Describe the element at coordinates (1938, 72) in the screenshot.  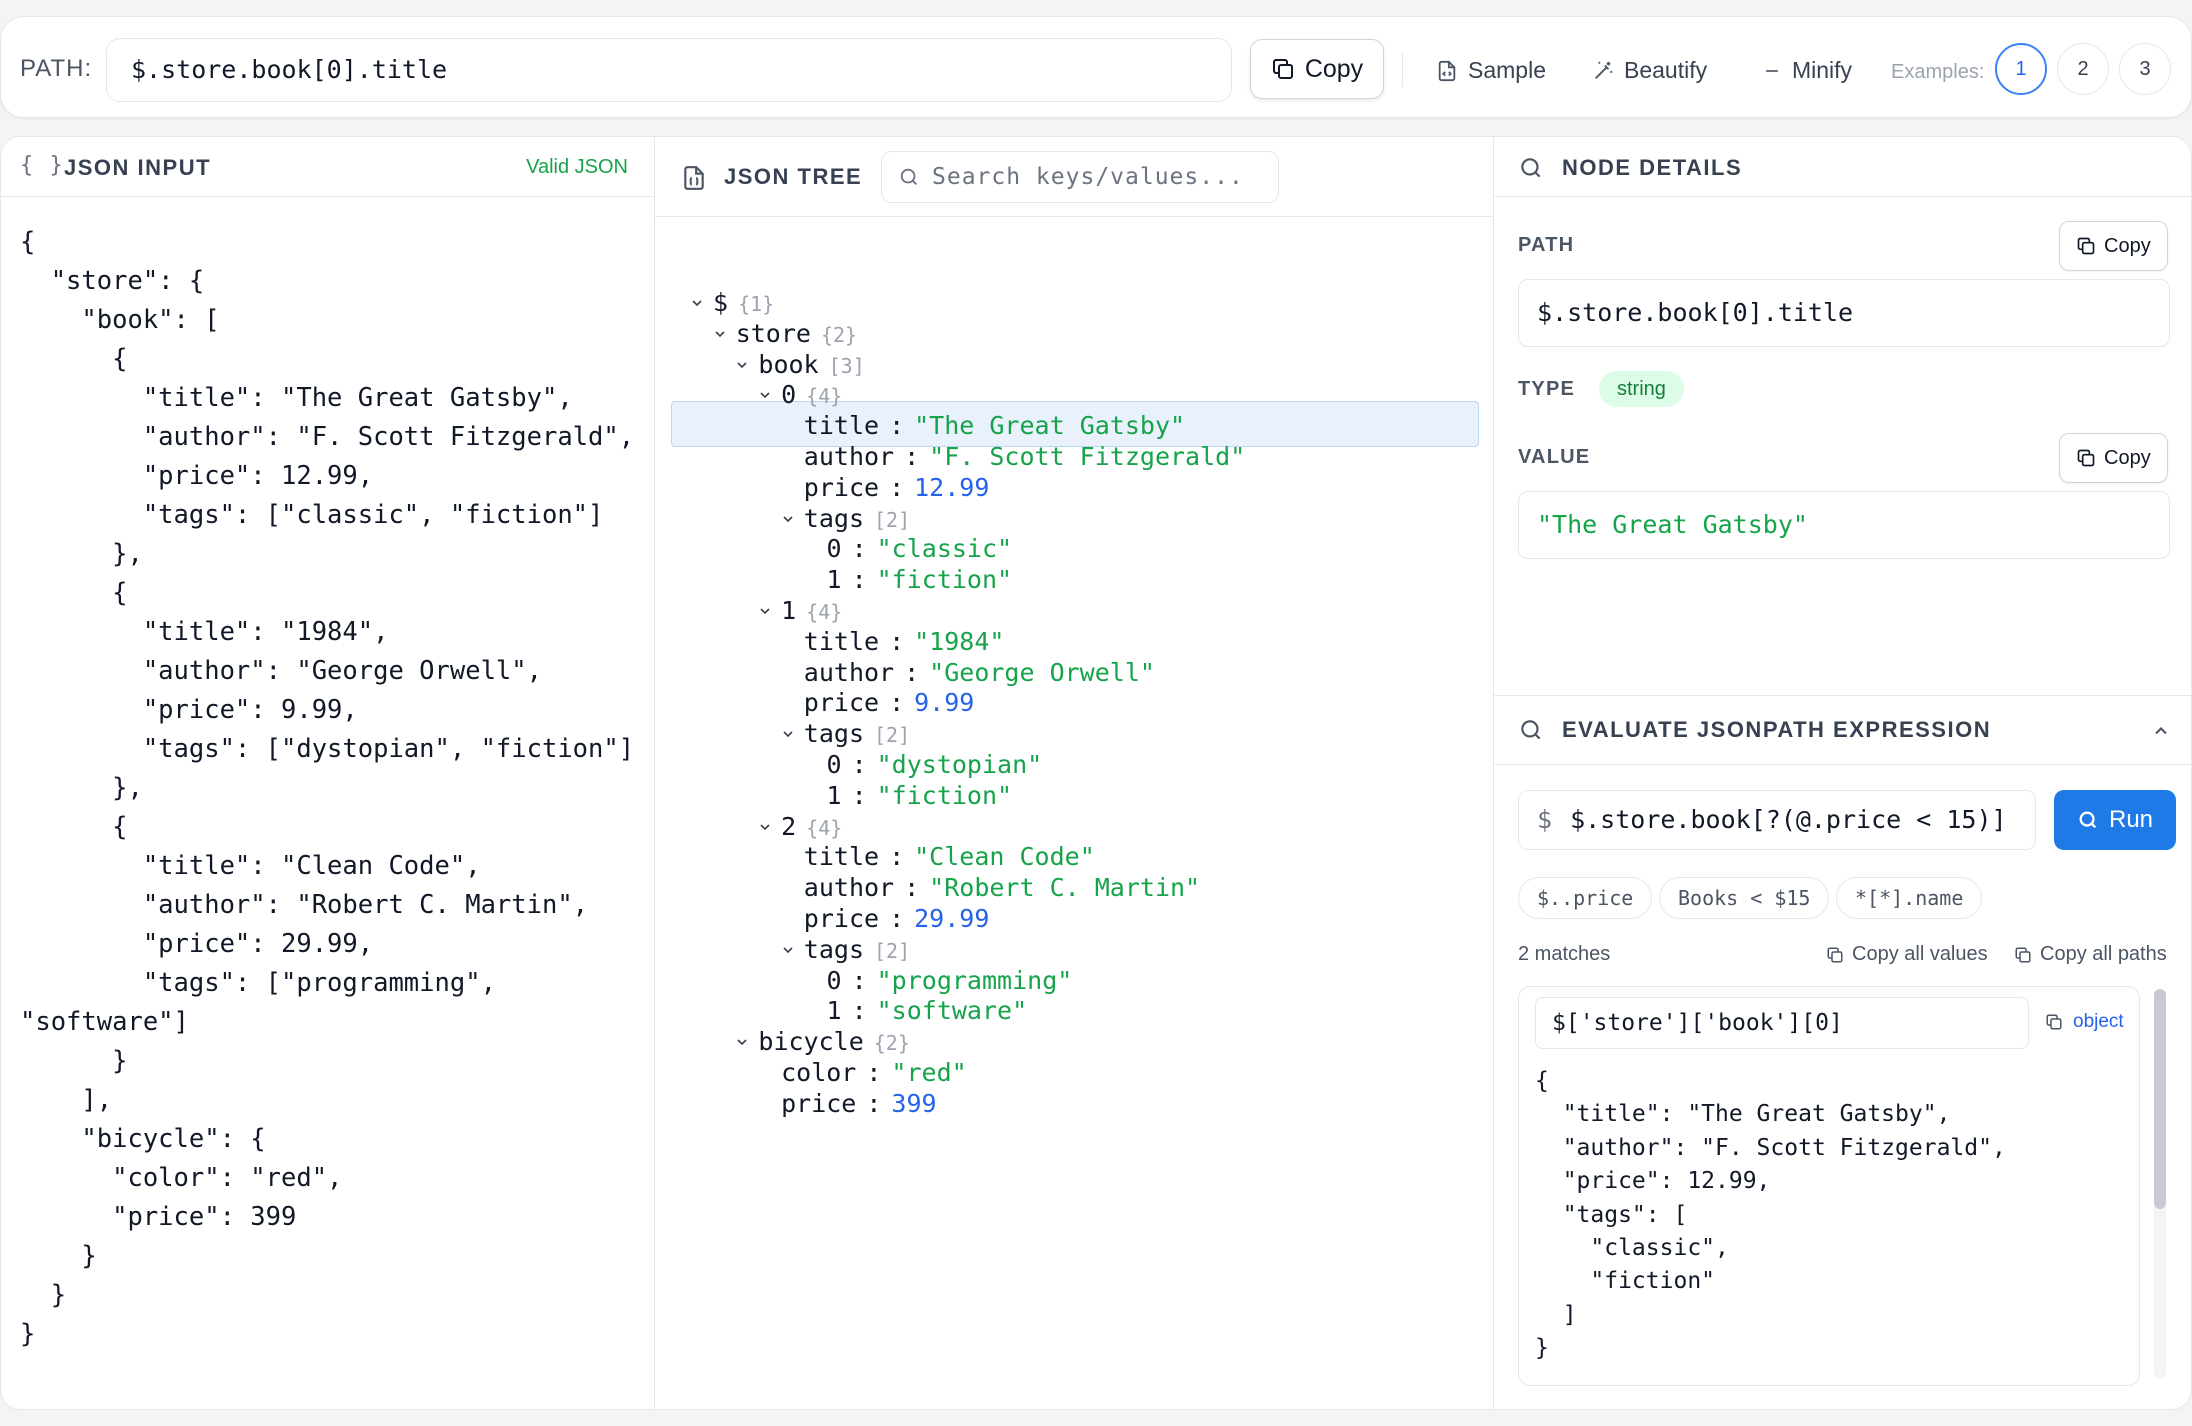
I see `examples-label: Examples:` at that location.